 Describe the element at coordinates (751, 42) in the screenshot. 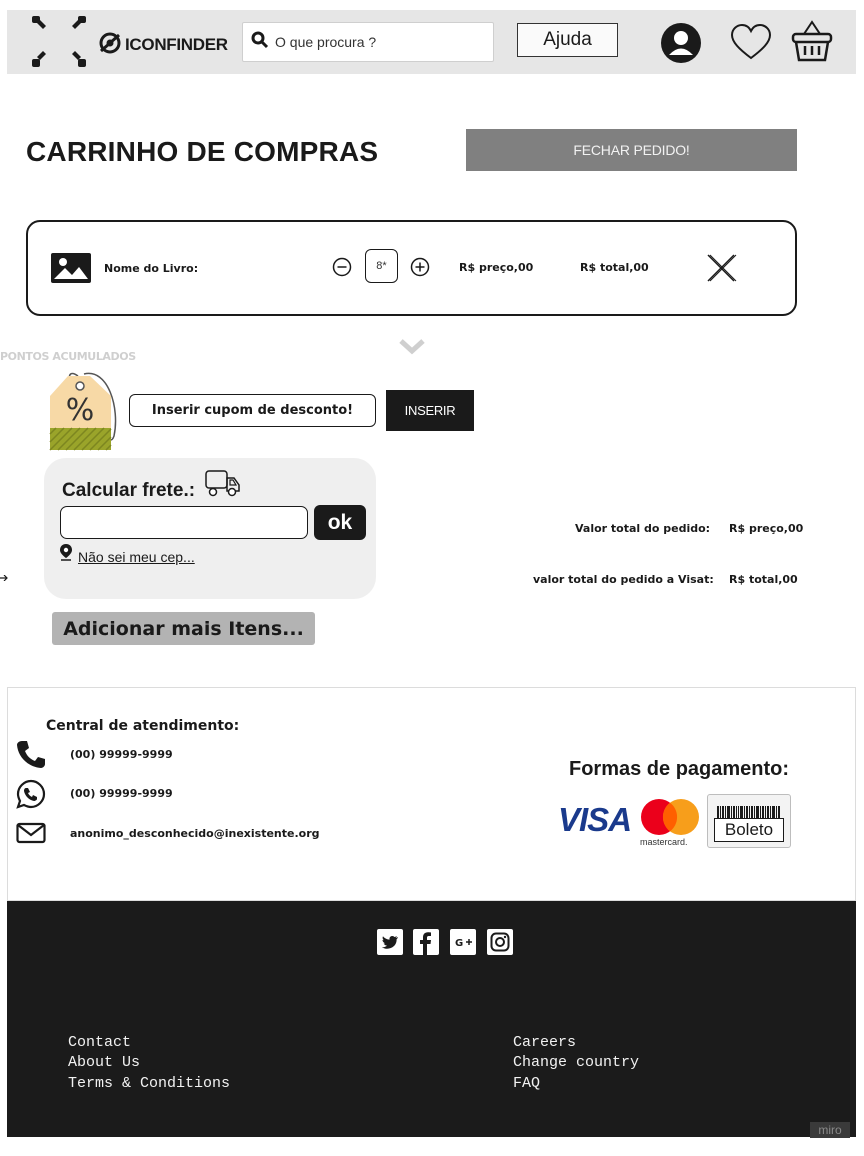

I see `heart-icon` at that location.